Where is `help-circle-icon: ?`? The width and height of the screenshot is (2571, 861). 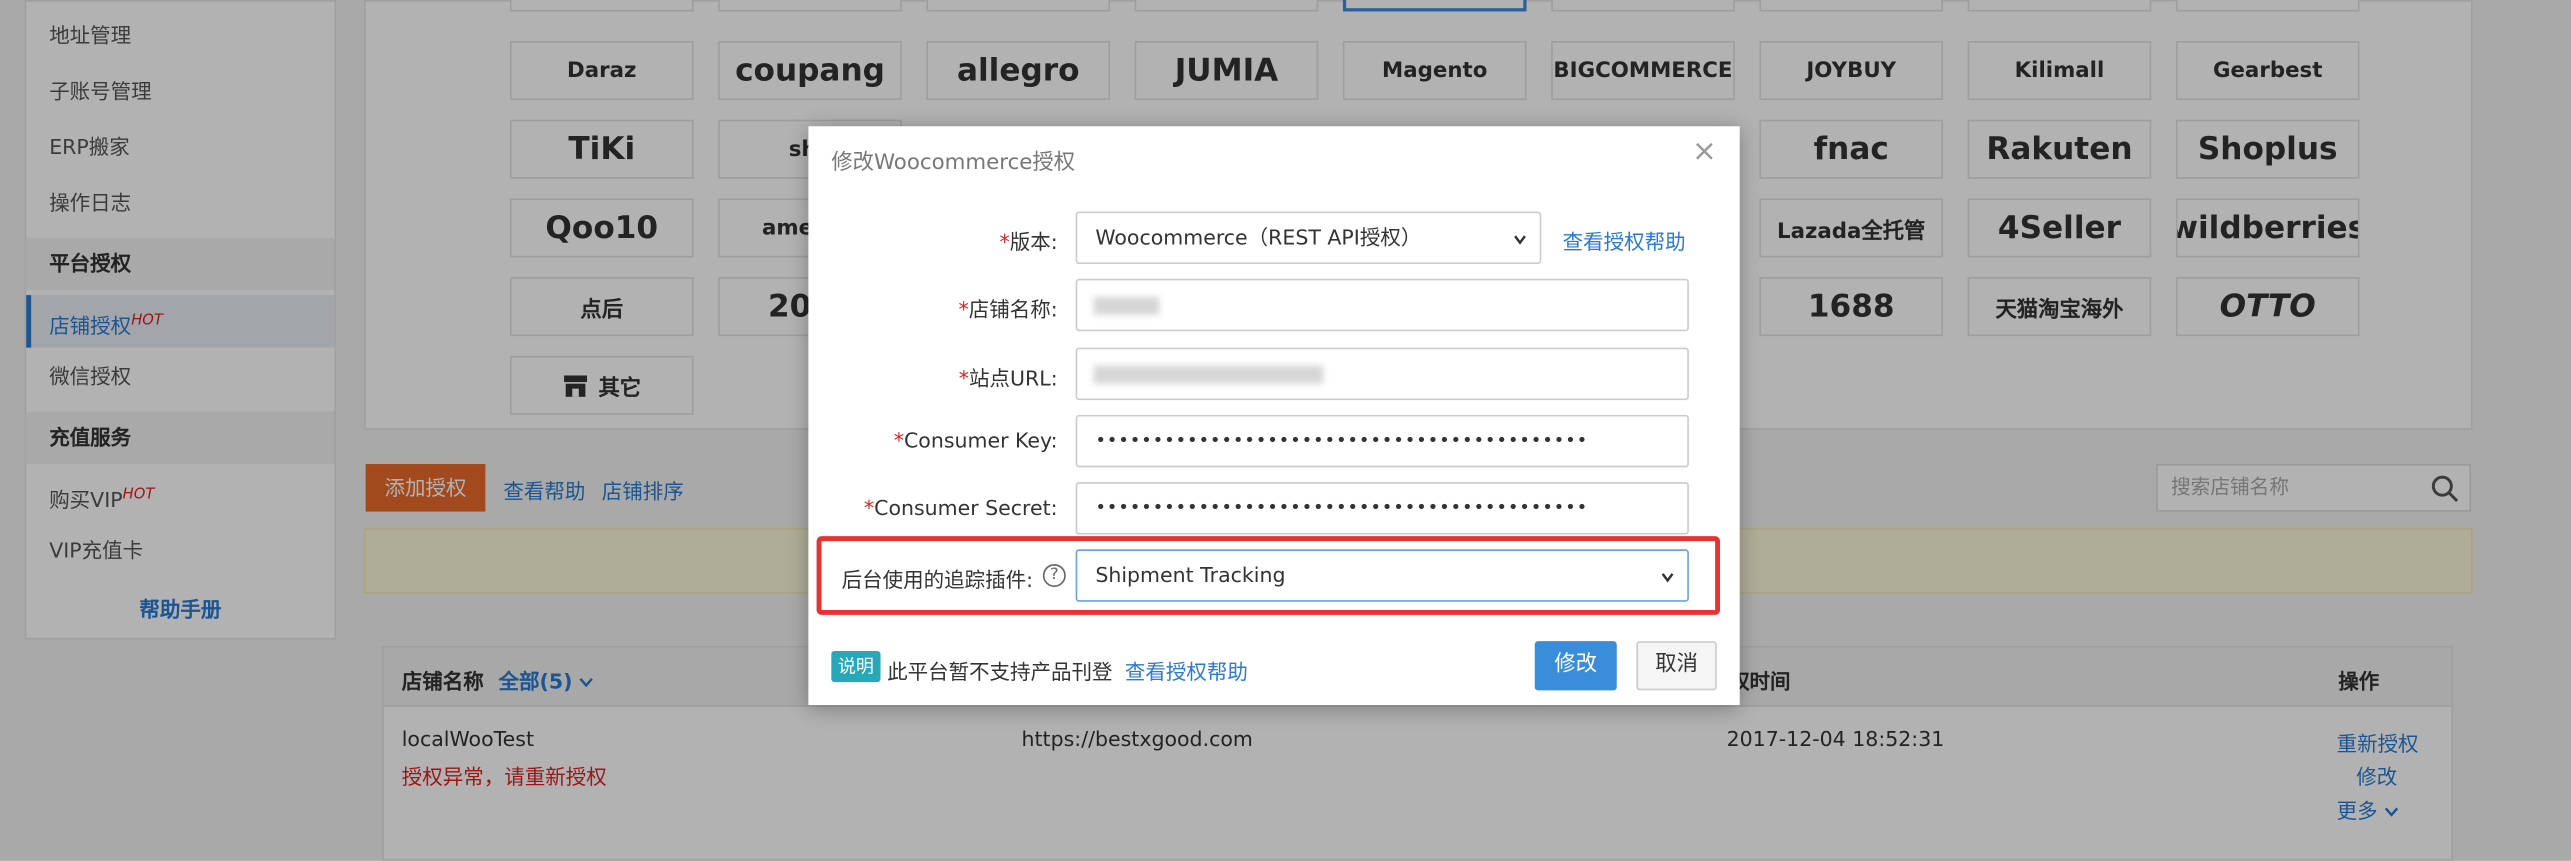
help-circle-icon: ? is located at coordinates (1054, 576).